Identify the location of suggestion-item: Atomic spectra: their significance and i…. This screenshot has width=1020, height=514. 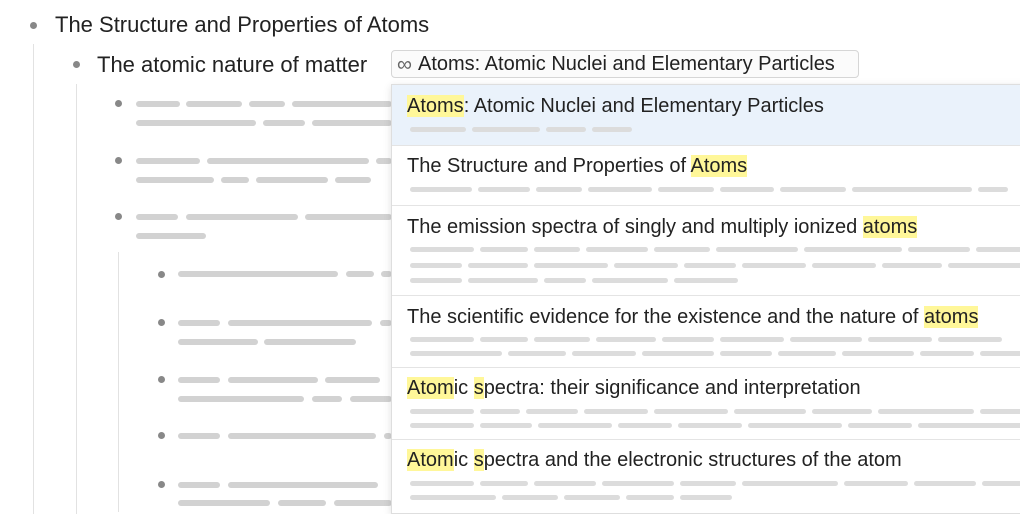
(706, 403).